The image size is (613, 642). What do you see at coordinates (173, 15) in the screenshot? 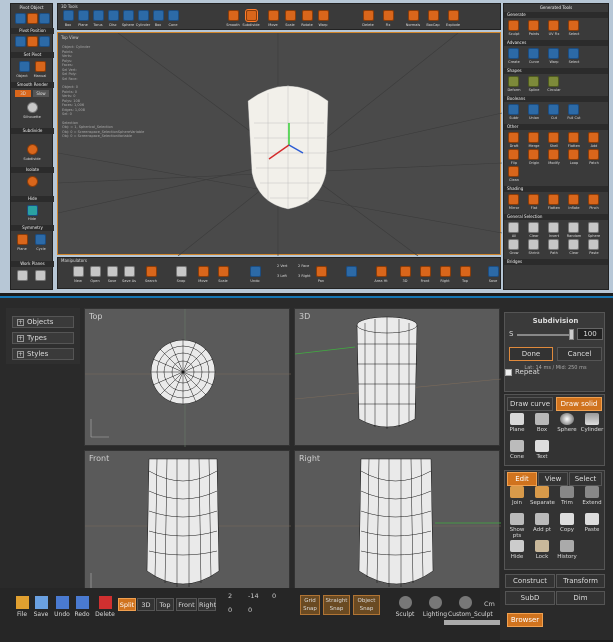
I see `toolbar-cone-button` at bounding box center [173, 15].